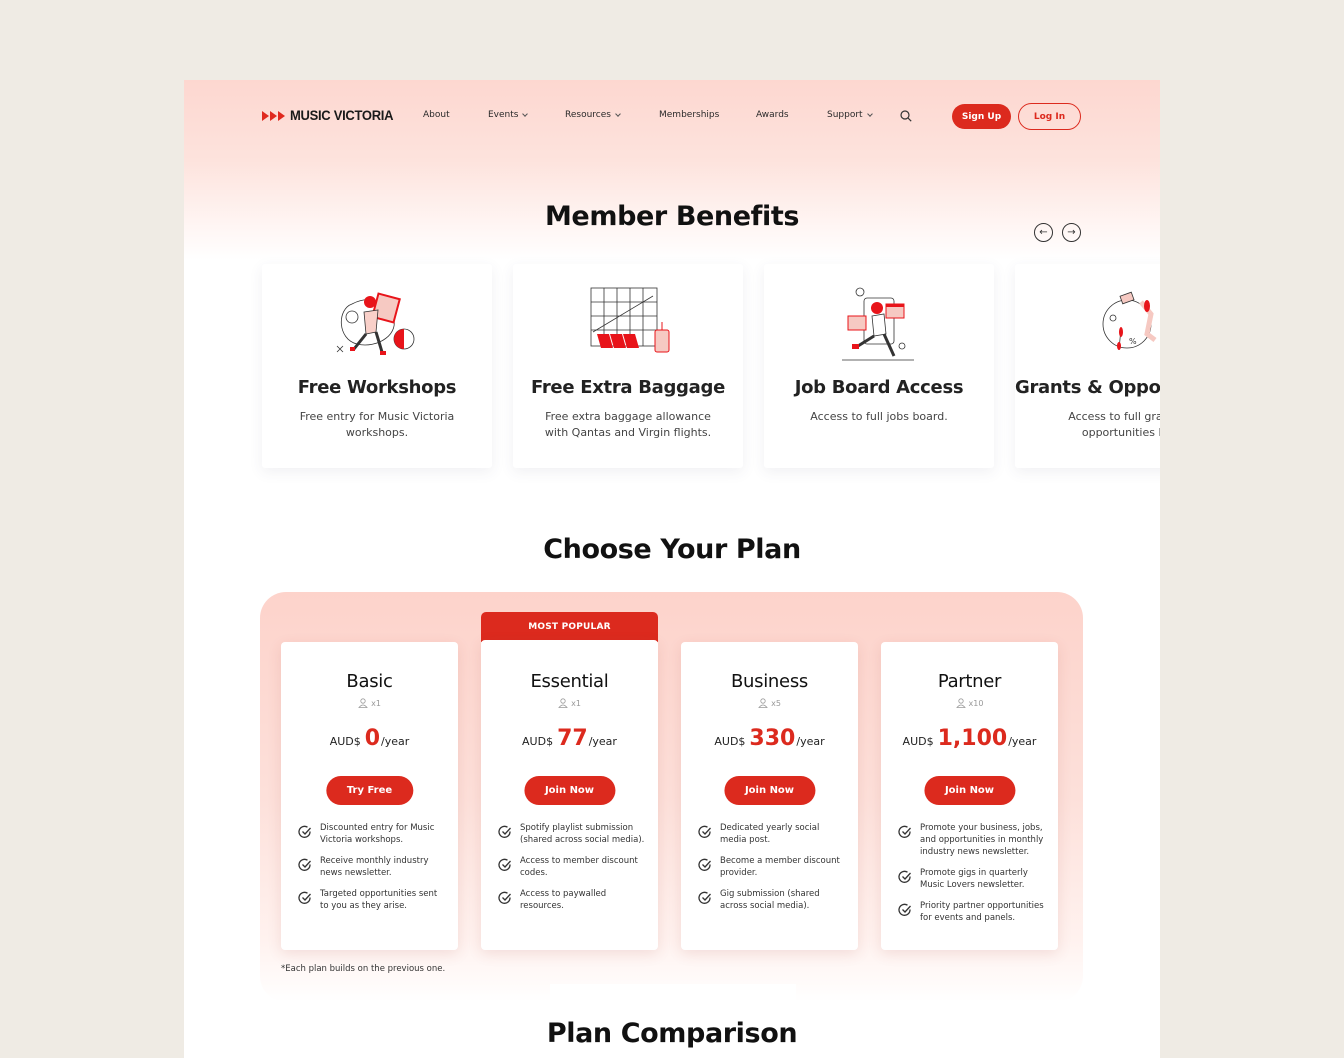 The height and width of the screenshot is (1058, 1344). I want to click on plan-price: AUD$ 77 /year, so click(569, 738).